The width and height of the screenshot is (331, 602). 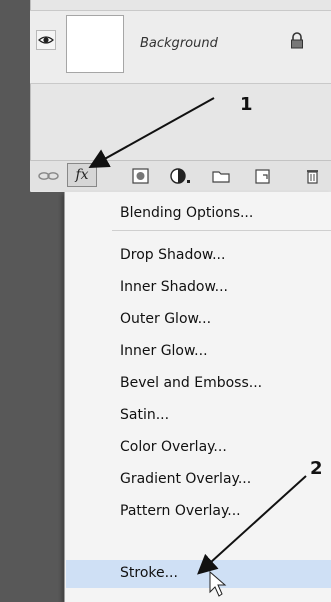 I want to click on cursor-icon, so click(x=218, y=583).